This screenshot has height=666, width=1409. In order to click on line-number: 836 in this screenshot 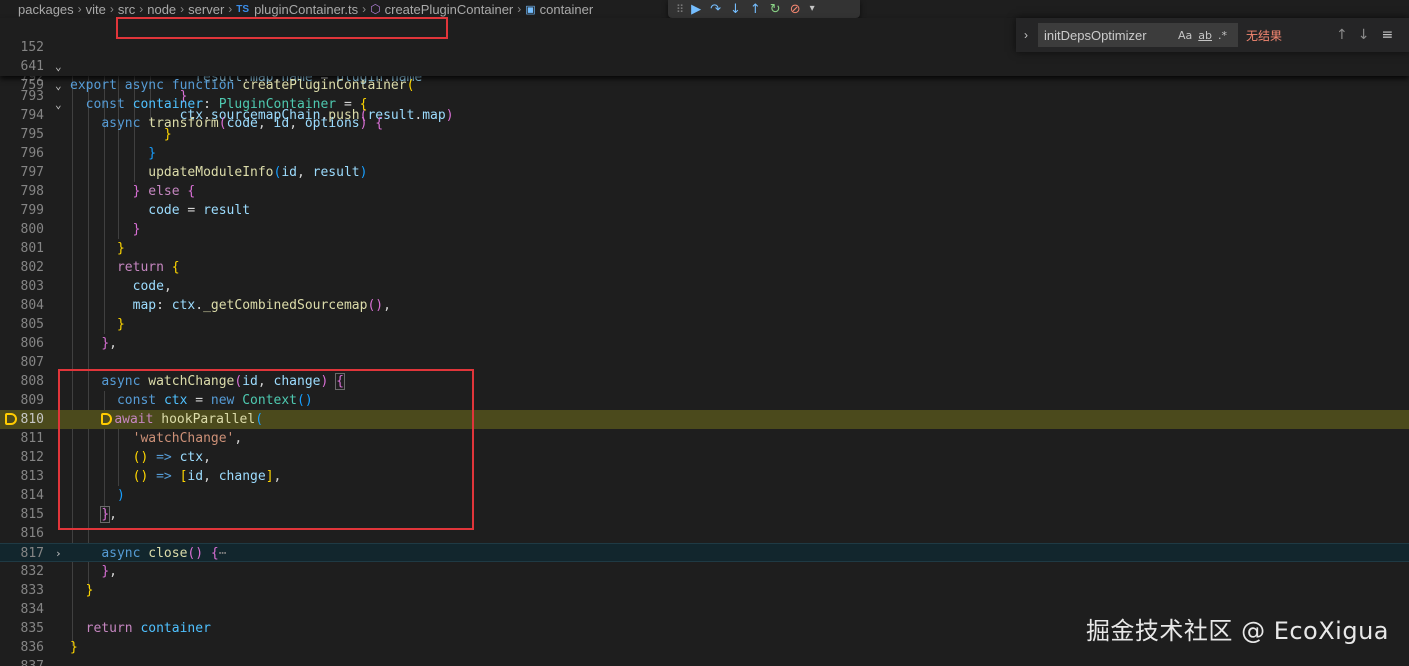, I will do `click(32, 647)`.